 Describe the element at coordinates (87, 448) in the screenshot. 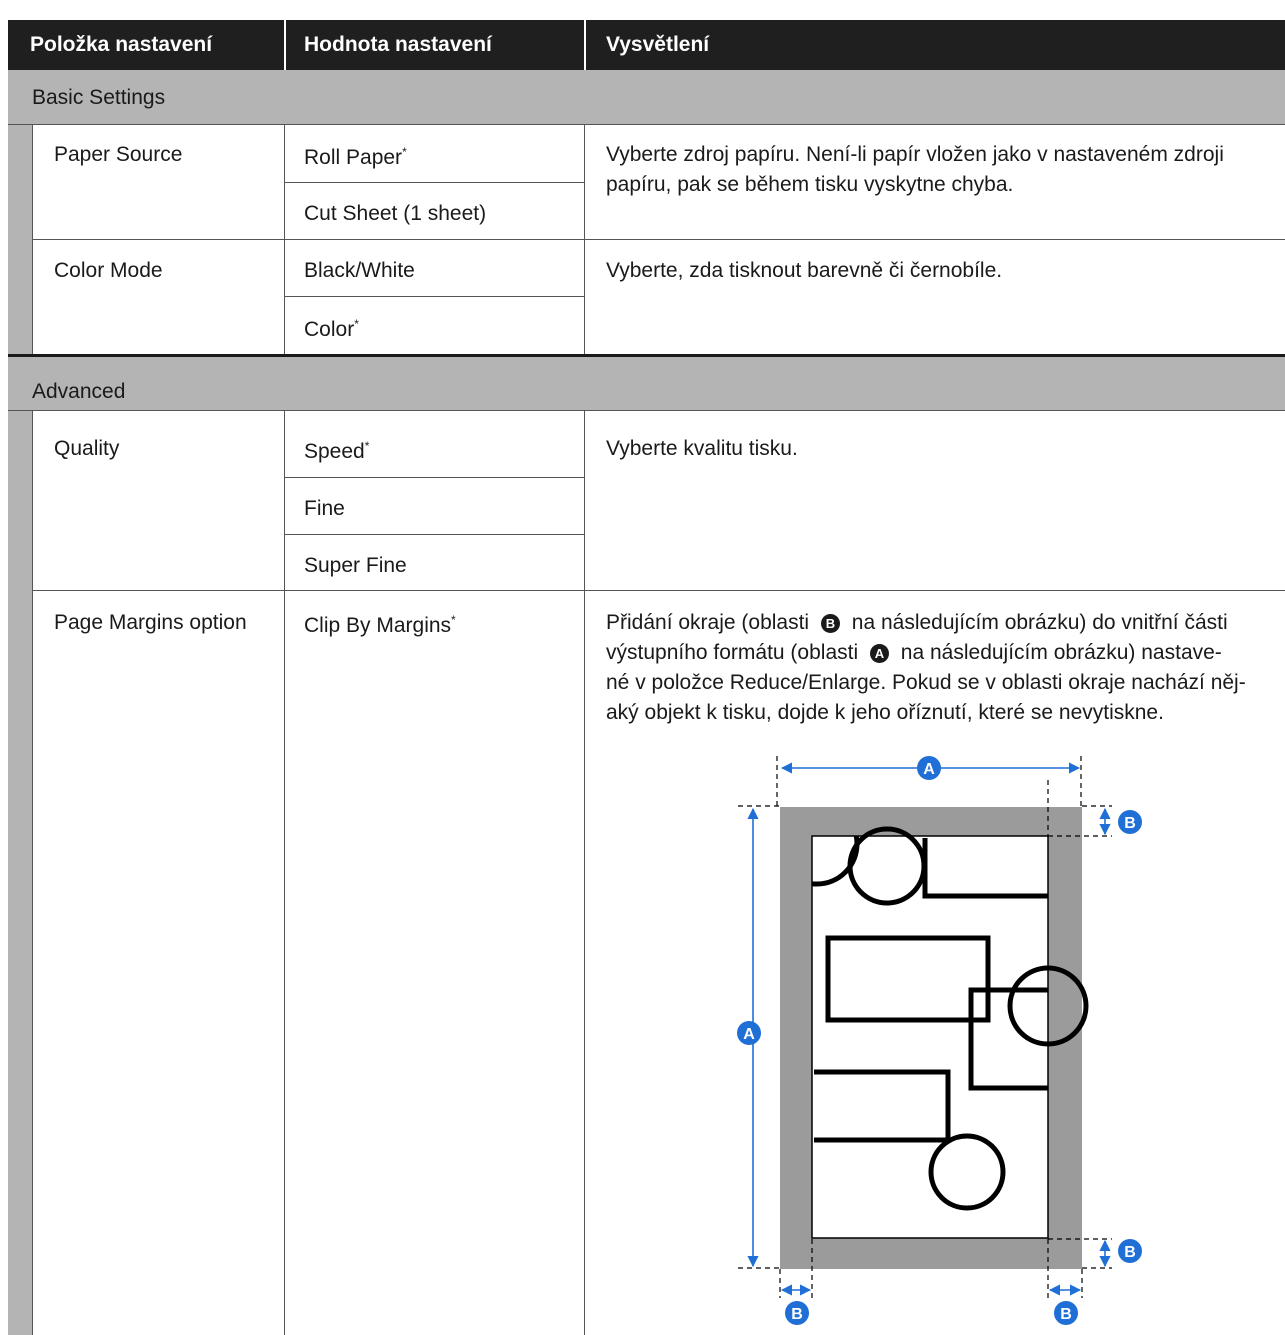

I see `setting-item-quality: Quality` at that location.